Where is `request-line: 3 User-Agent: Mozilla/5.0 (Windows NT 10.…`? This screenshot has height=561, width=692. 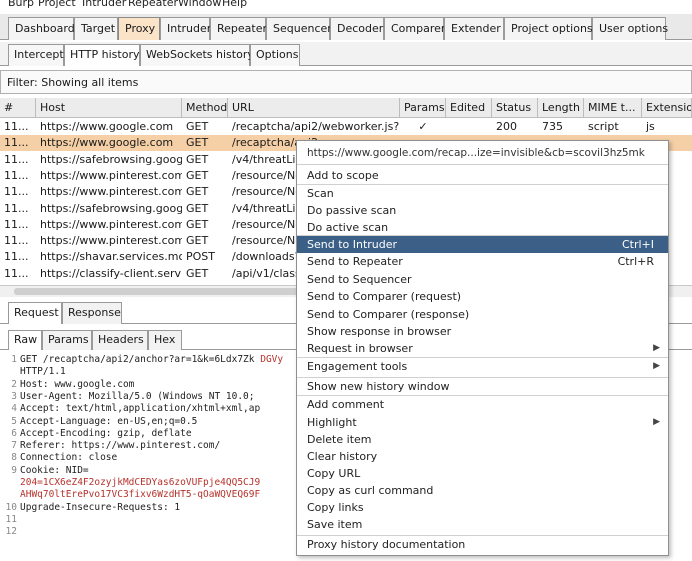 request-line: 3 User-Agent: Mozilla/5.0 (Windows NT 10.… is located at coordinates (127, 397).